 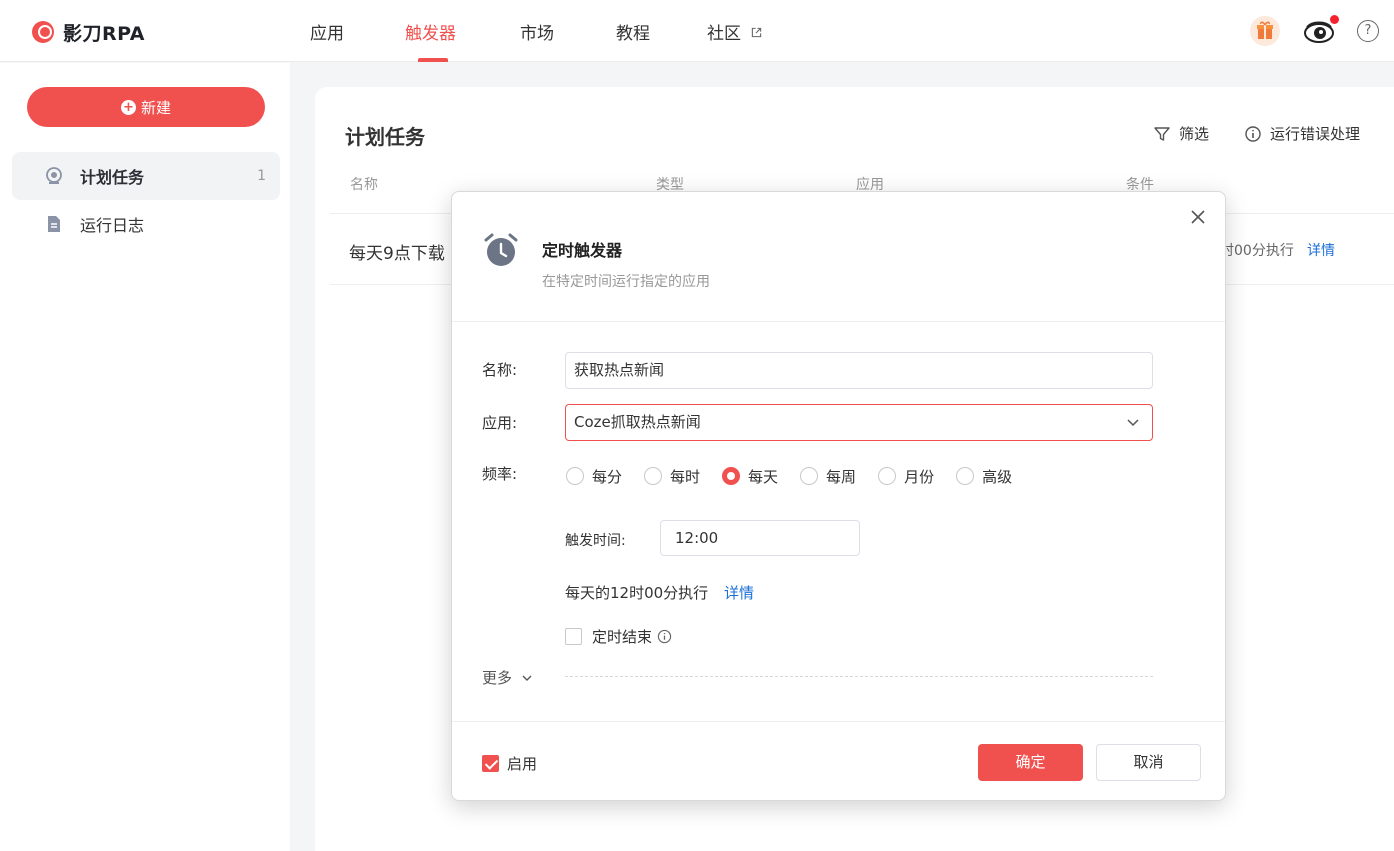 What do you see at coordinates (500, 423) in the screenshot?
I see `app-label: 应用:` at bounding box center [500, 423].